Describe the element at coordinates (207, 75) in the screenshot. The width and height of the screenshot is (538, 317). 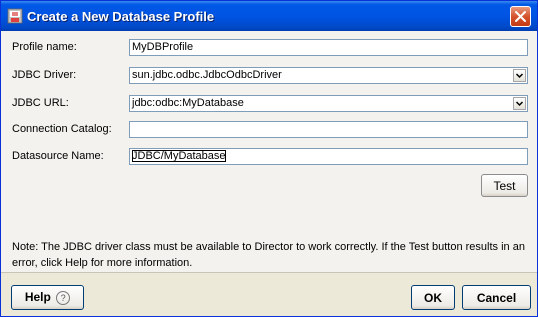
I see `jdbc-driver-value: sun.jdbc.odbc.JdbcOdbcDriver` at that location.